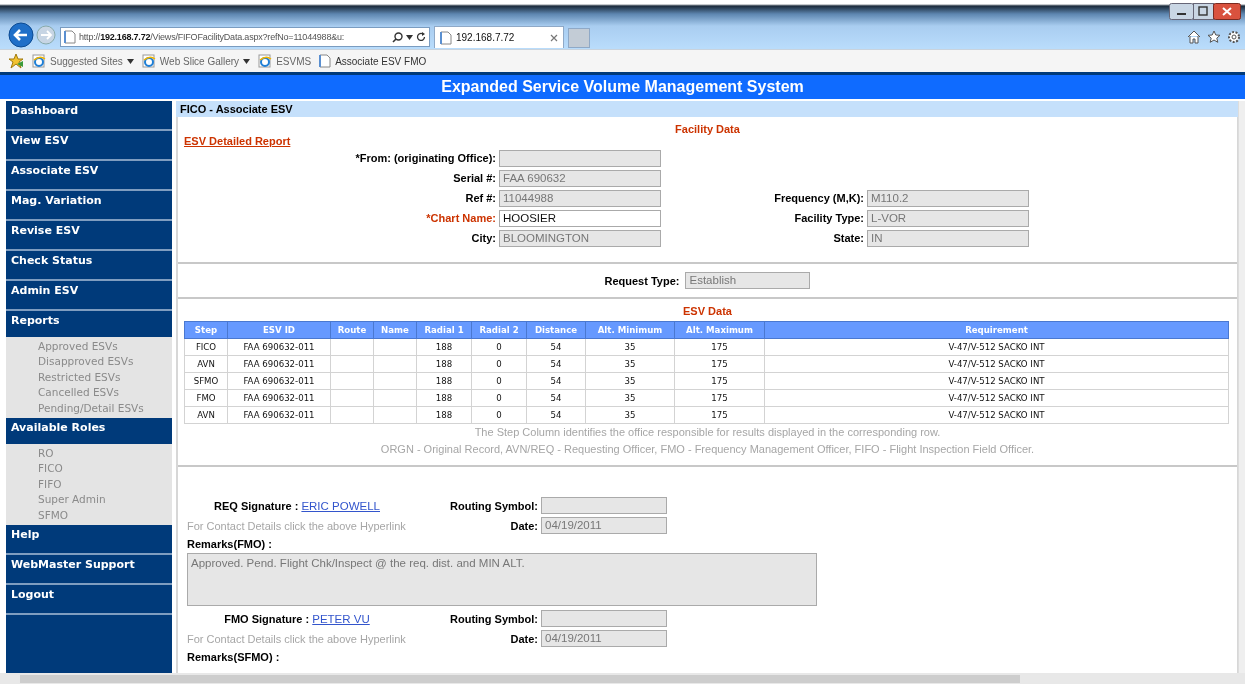  What do you see at coordinates (89, 324) in the screenshot?
I see `sidebar-item: Reports` at bounding box center [89, 324].